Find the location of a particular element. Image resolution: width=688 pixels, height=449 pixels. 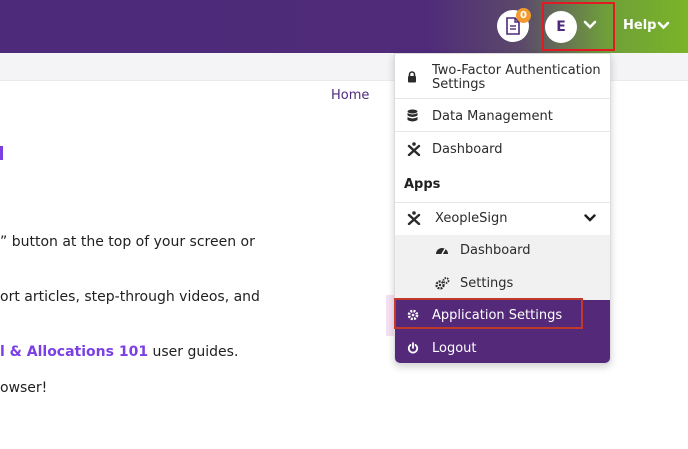

paragraph-line-3: l & Allocations 101 user guides. is located at coordinates (119, 352).